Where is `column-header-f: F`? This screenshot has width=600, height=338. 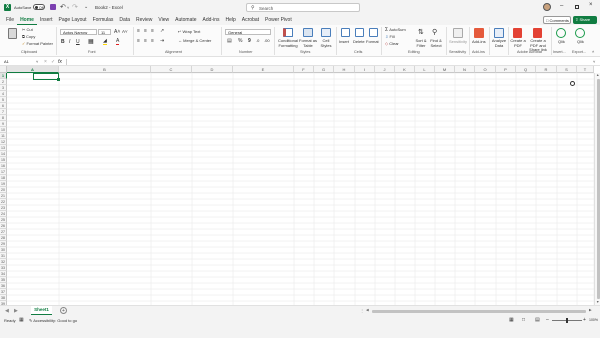 column-header-f: F is located at coordinates (304, 69).